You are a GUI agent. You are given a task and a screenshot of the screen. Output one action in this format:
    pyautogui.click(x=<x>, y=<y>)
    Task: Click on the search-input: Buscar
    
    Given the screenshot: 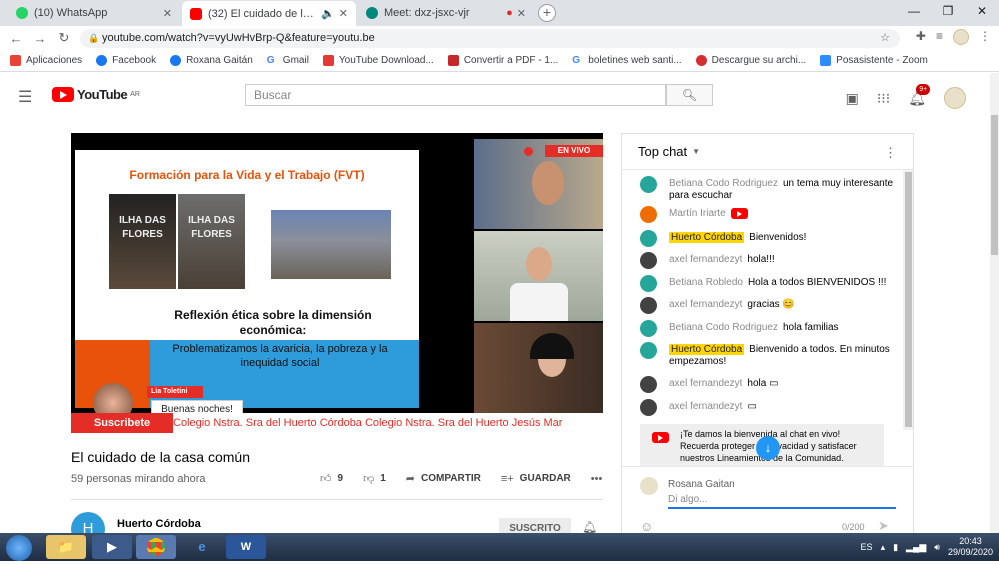 What is the action you would take?
    pyautogui.click(x=455, y=95)
    